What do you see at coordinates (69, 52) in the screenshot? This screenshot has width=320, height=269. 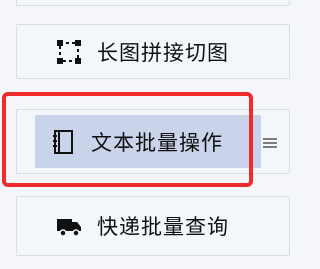 I see `crop-frame-icon` at bounding box center [69, 52].